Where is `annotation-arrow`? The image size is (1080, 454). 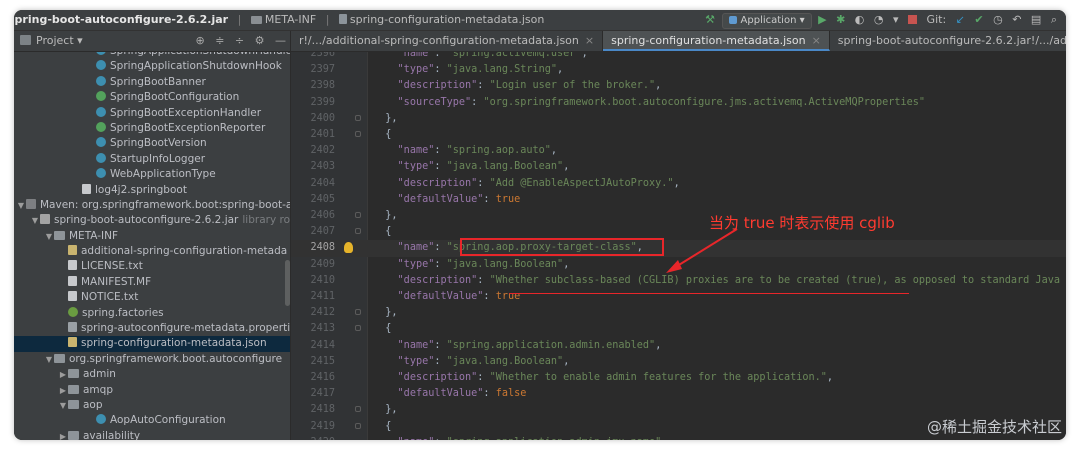 annotation-arrow is located at coordinates (702, 250).